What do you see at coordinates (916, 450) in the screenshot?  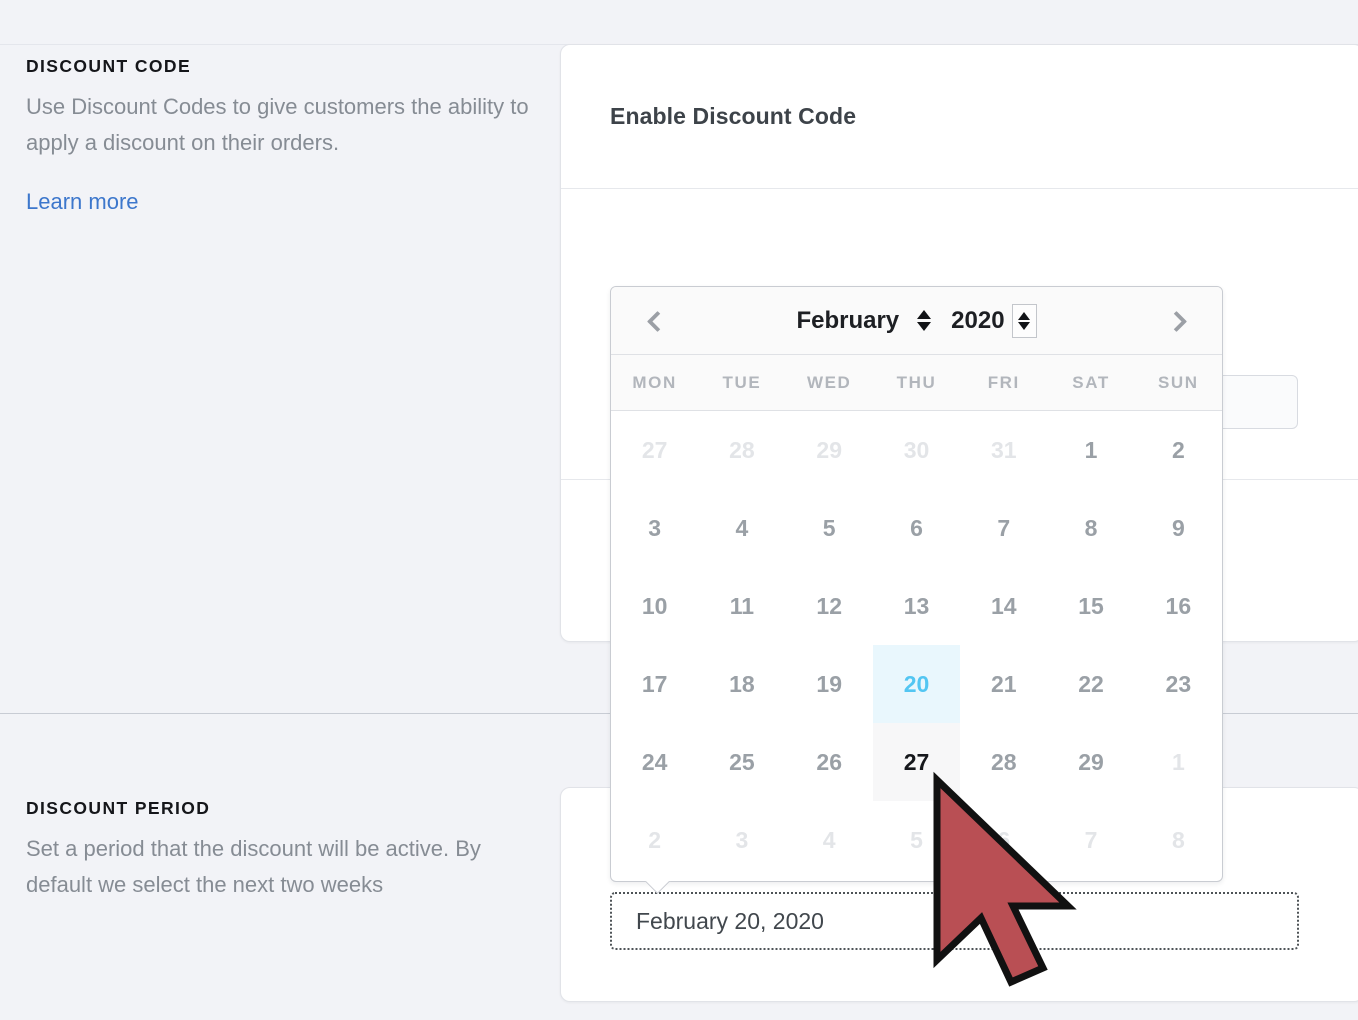 I see `day-cell: 30` at bounding box center [916, 450].